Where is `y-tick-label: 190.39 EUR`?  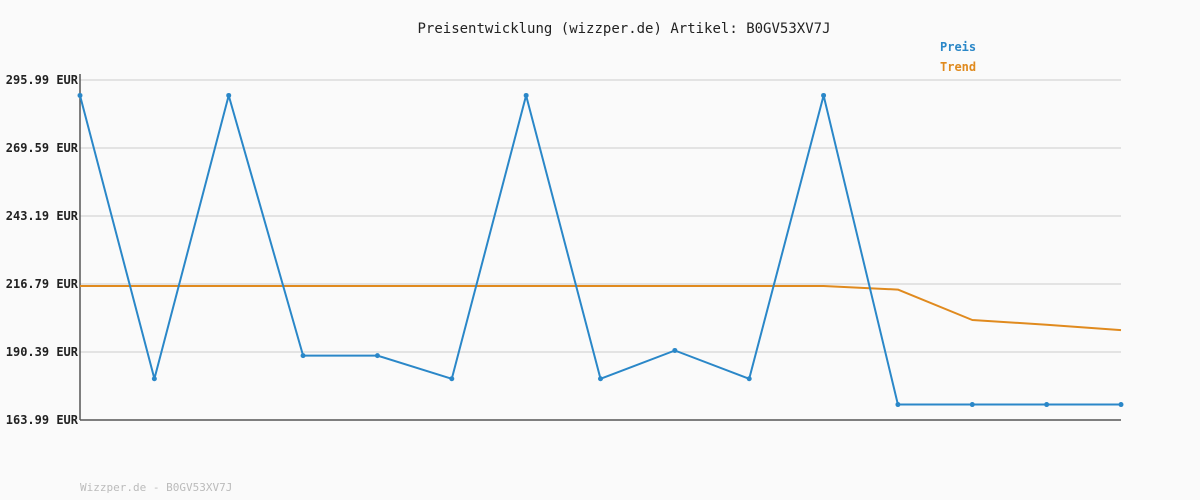 y-tick-label: 190.39 EUR is located at coordinates (42, 352).